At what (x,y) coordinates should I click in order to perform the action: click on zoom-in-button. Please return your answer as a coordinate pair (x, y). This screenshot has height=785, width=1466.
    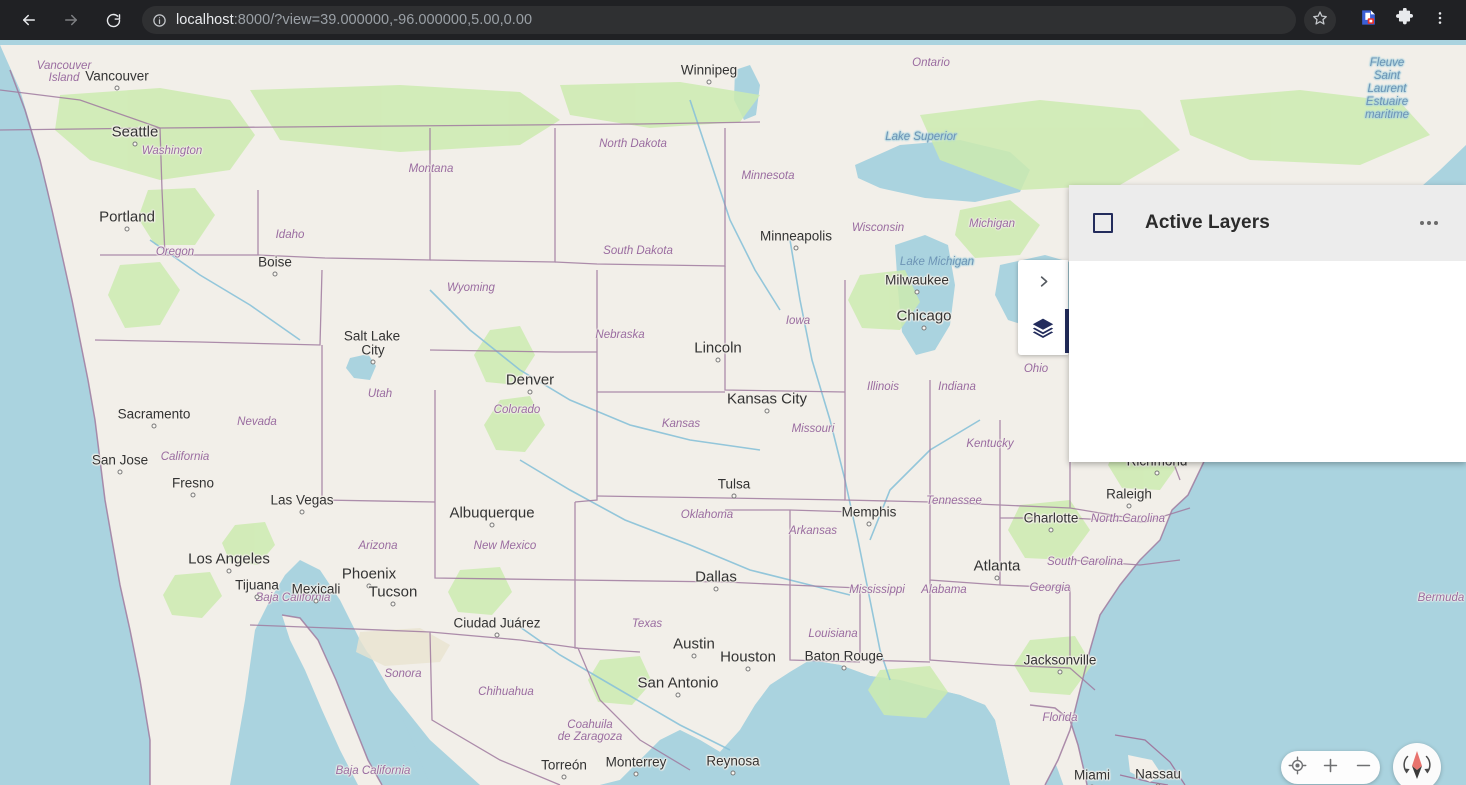
    Looking at the image, I should click on (1331, 768).